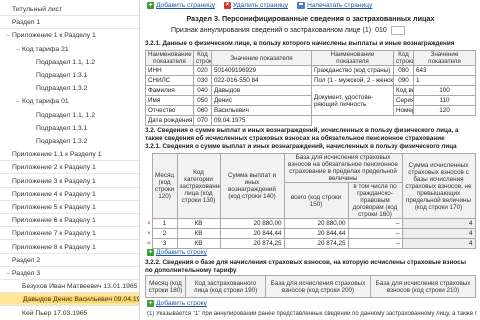  What do you see at coordinates (62, 89) in the screenshot?
I see `tree-item-label: Подраздел 1.3.2` at bounding box center [62, 89].